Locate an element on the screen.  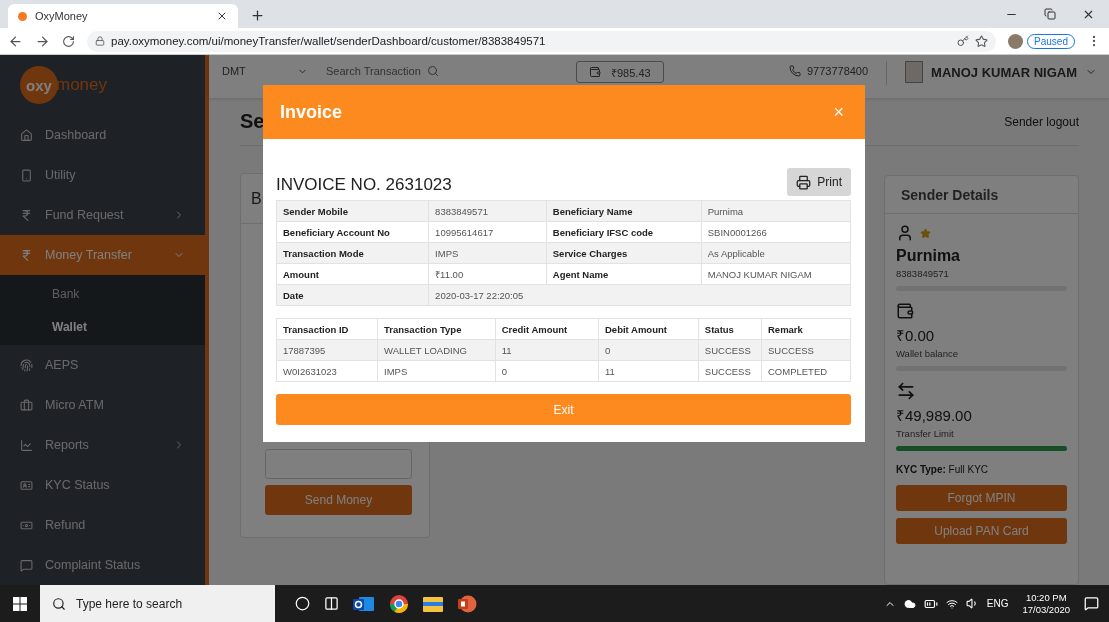
wallet-label: Wallet balance is located at coordinates (927, 353).